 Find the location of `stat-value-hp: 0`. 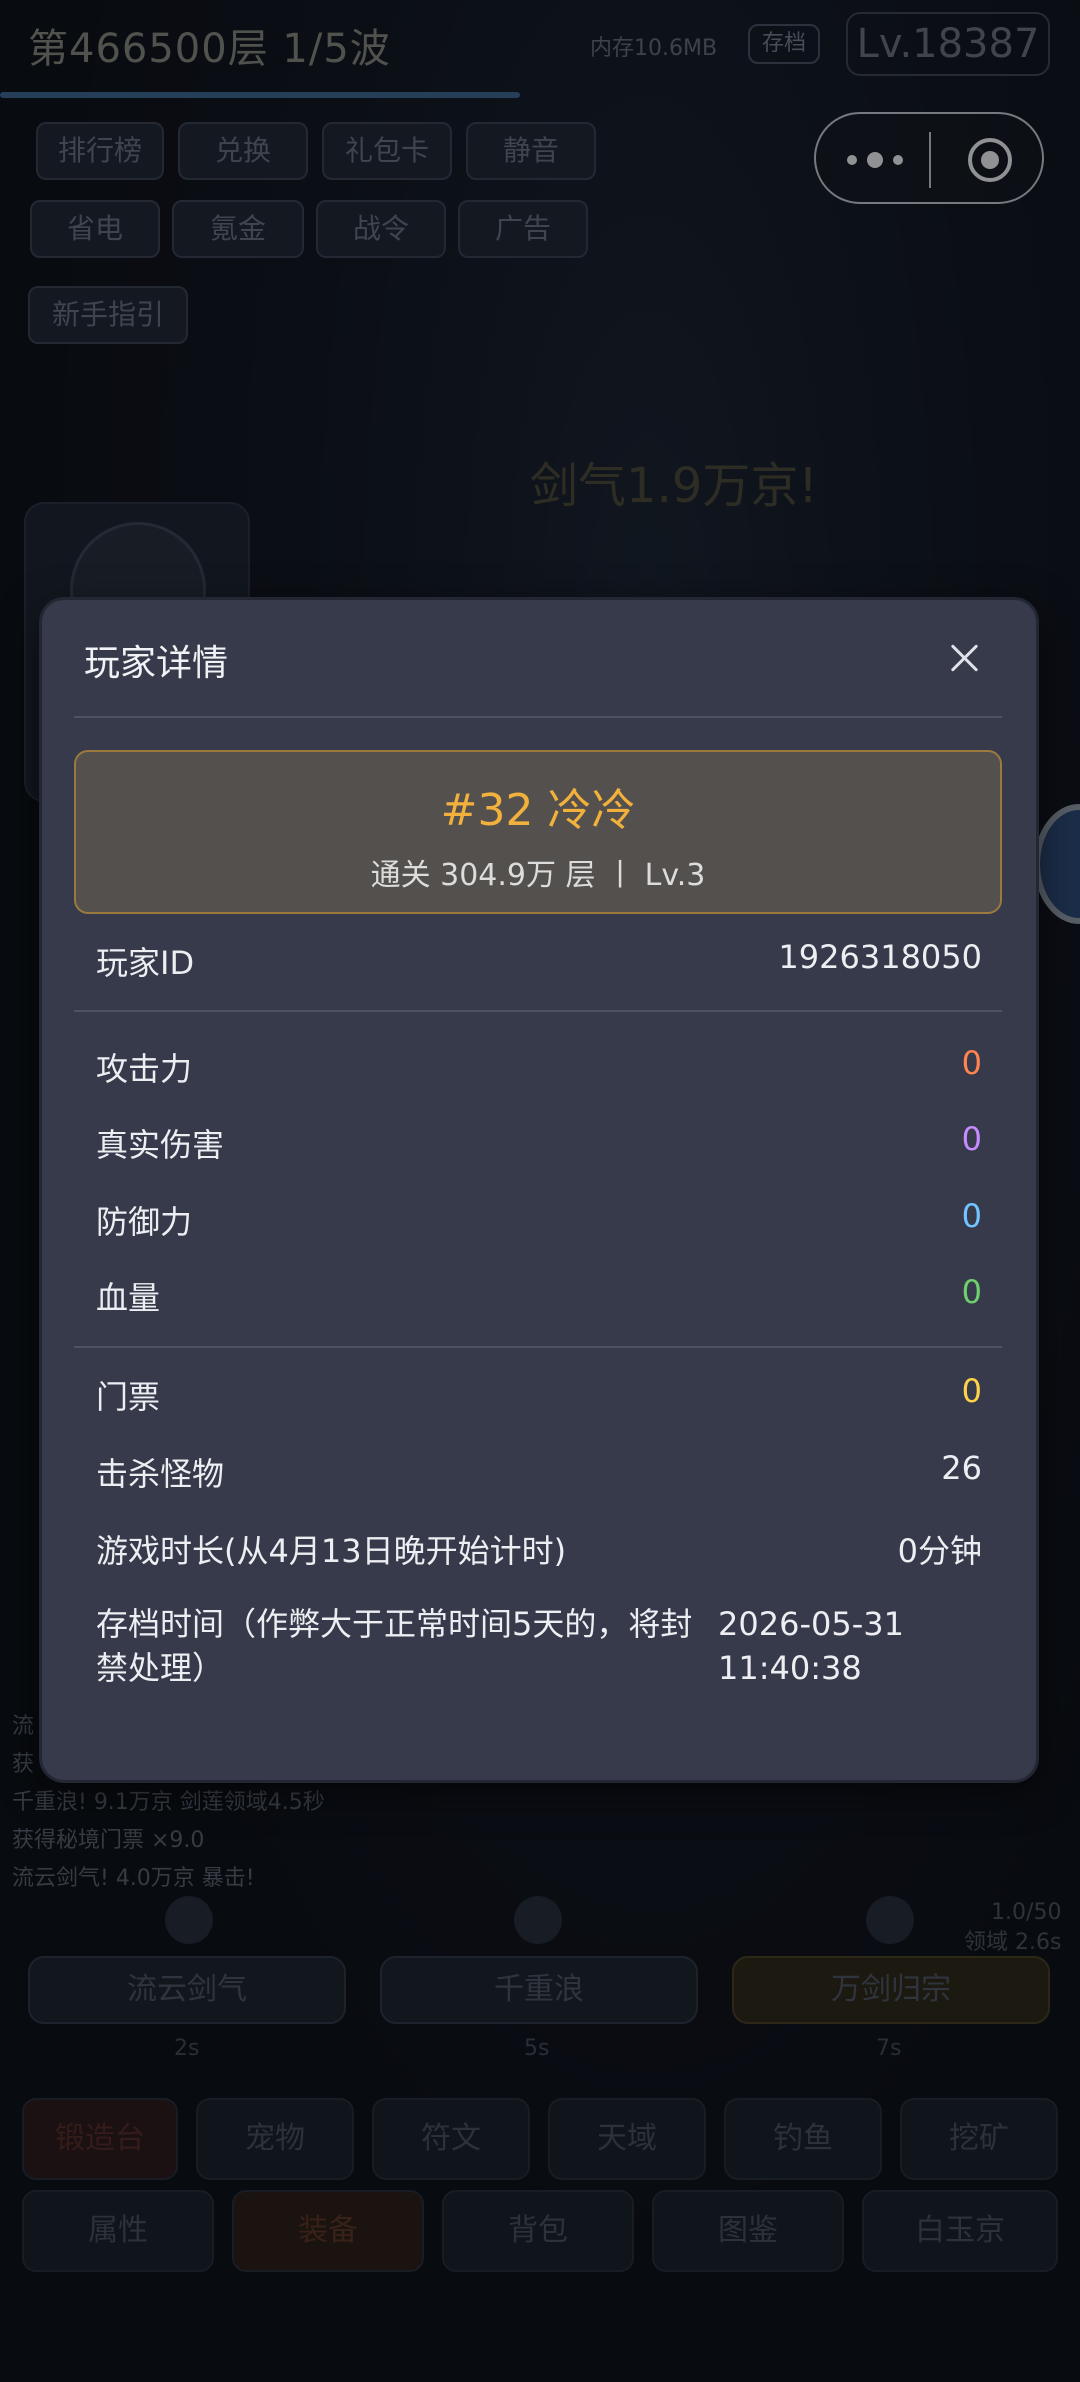

stat-value-hp: 0 is located at coordinates (971, 1292).